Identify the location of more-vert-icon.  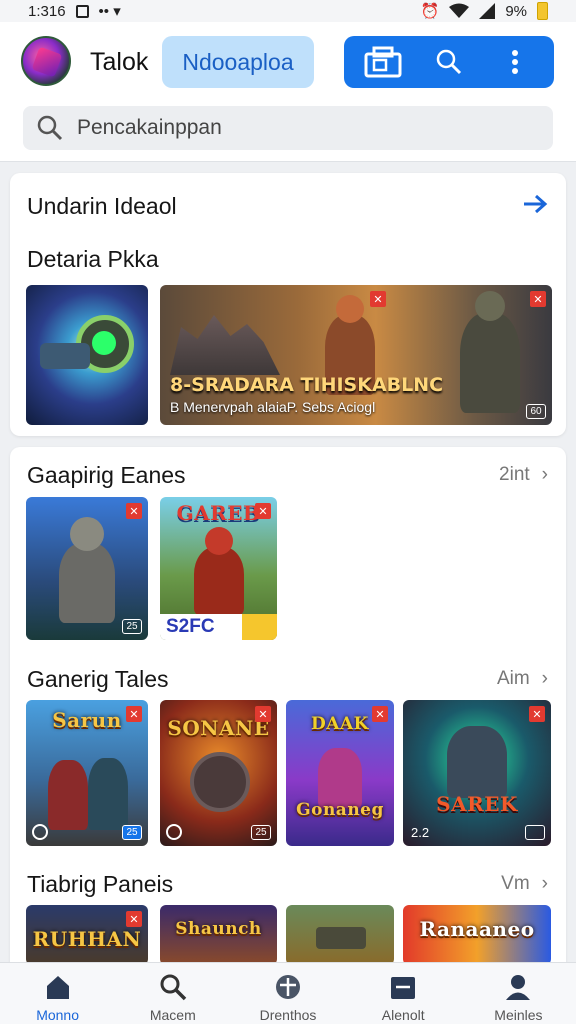
(515, 62).